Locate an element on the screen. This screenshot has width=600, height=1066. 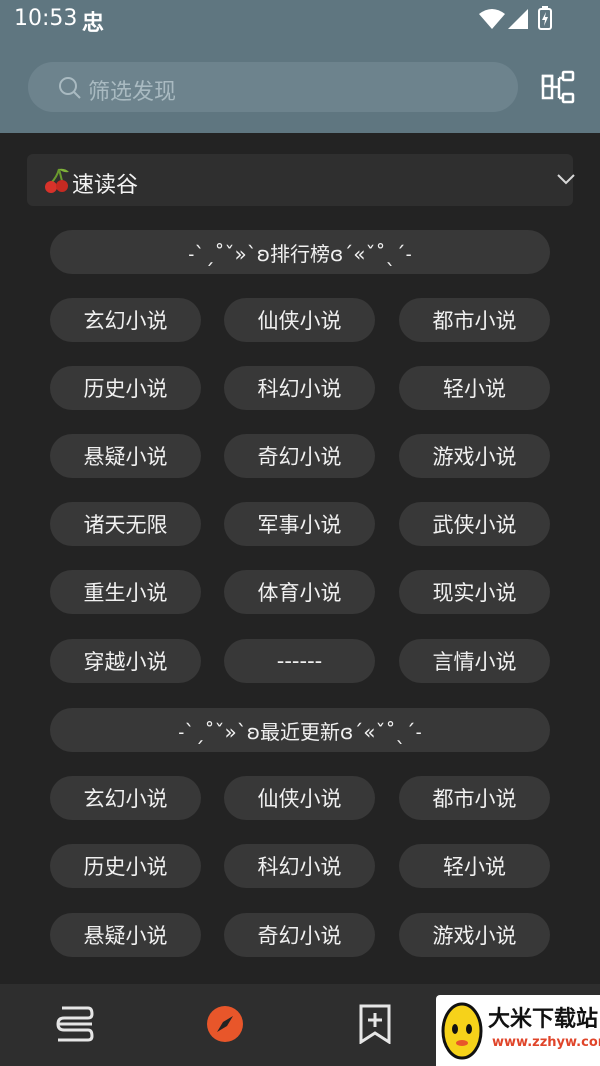
category-pill: 军事小说 is located at coordinates (299, 524).